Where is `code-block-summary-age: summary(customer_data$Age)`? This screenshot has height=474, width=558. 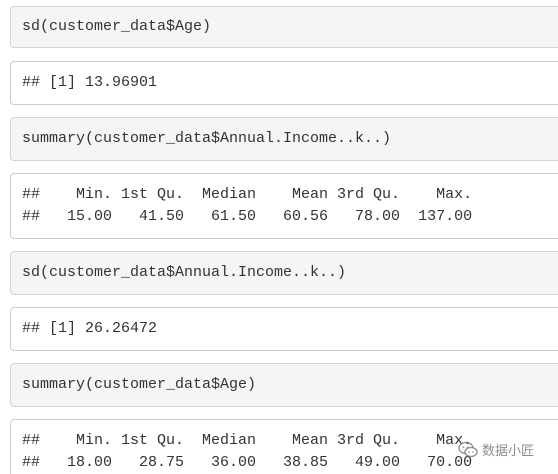 code-block-summary-age: summary(customer_data$Age) is located at coordinates (284, 385).